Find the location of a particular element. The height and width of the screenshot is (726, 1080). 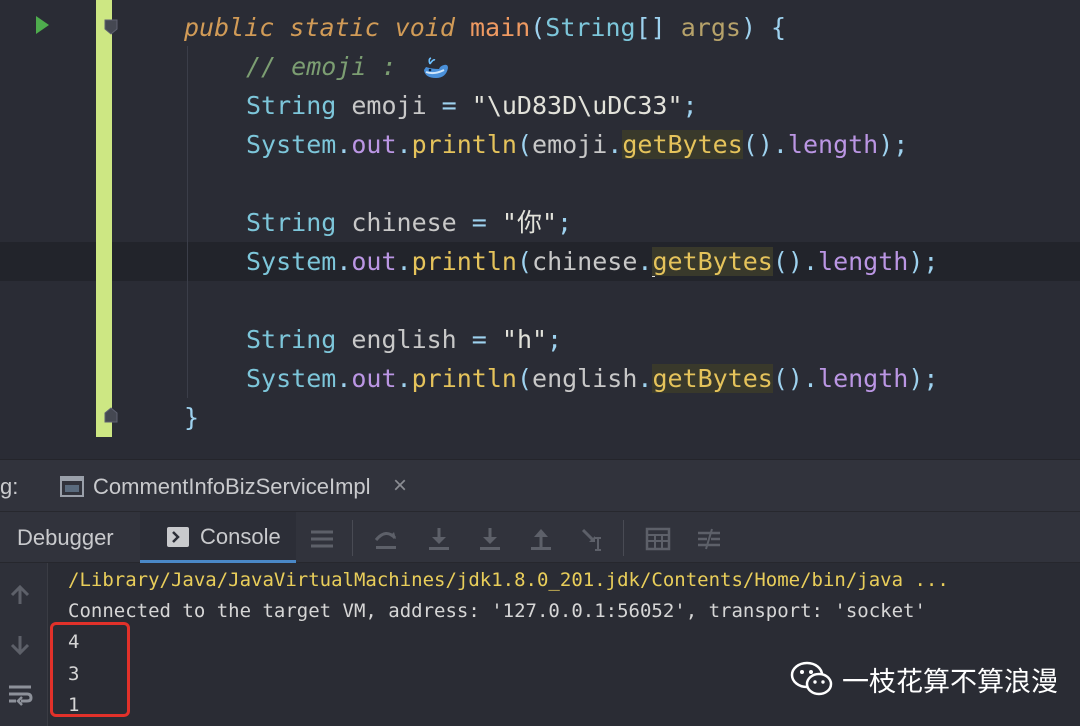

debug-config-tab: CommentInfoBizServiceImpl is located at coordinates (232, 487).